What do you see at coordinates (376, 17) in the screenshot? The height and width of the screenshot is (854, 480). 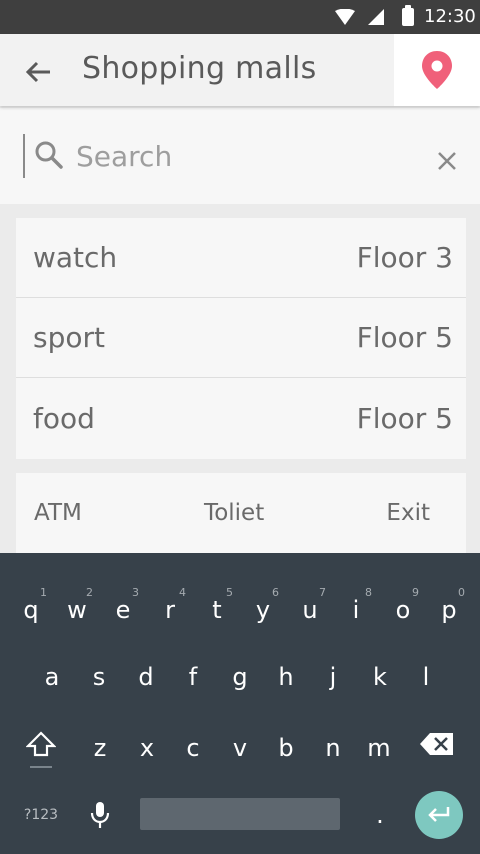 I see `cell-signal-icon` at bounding box center [376, 17].